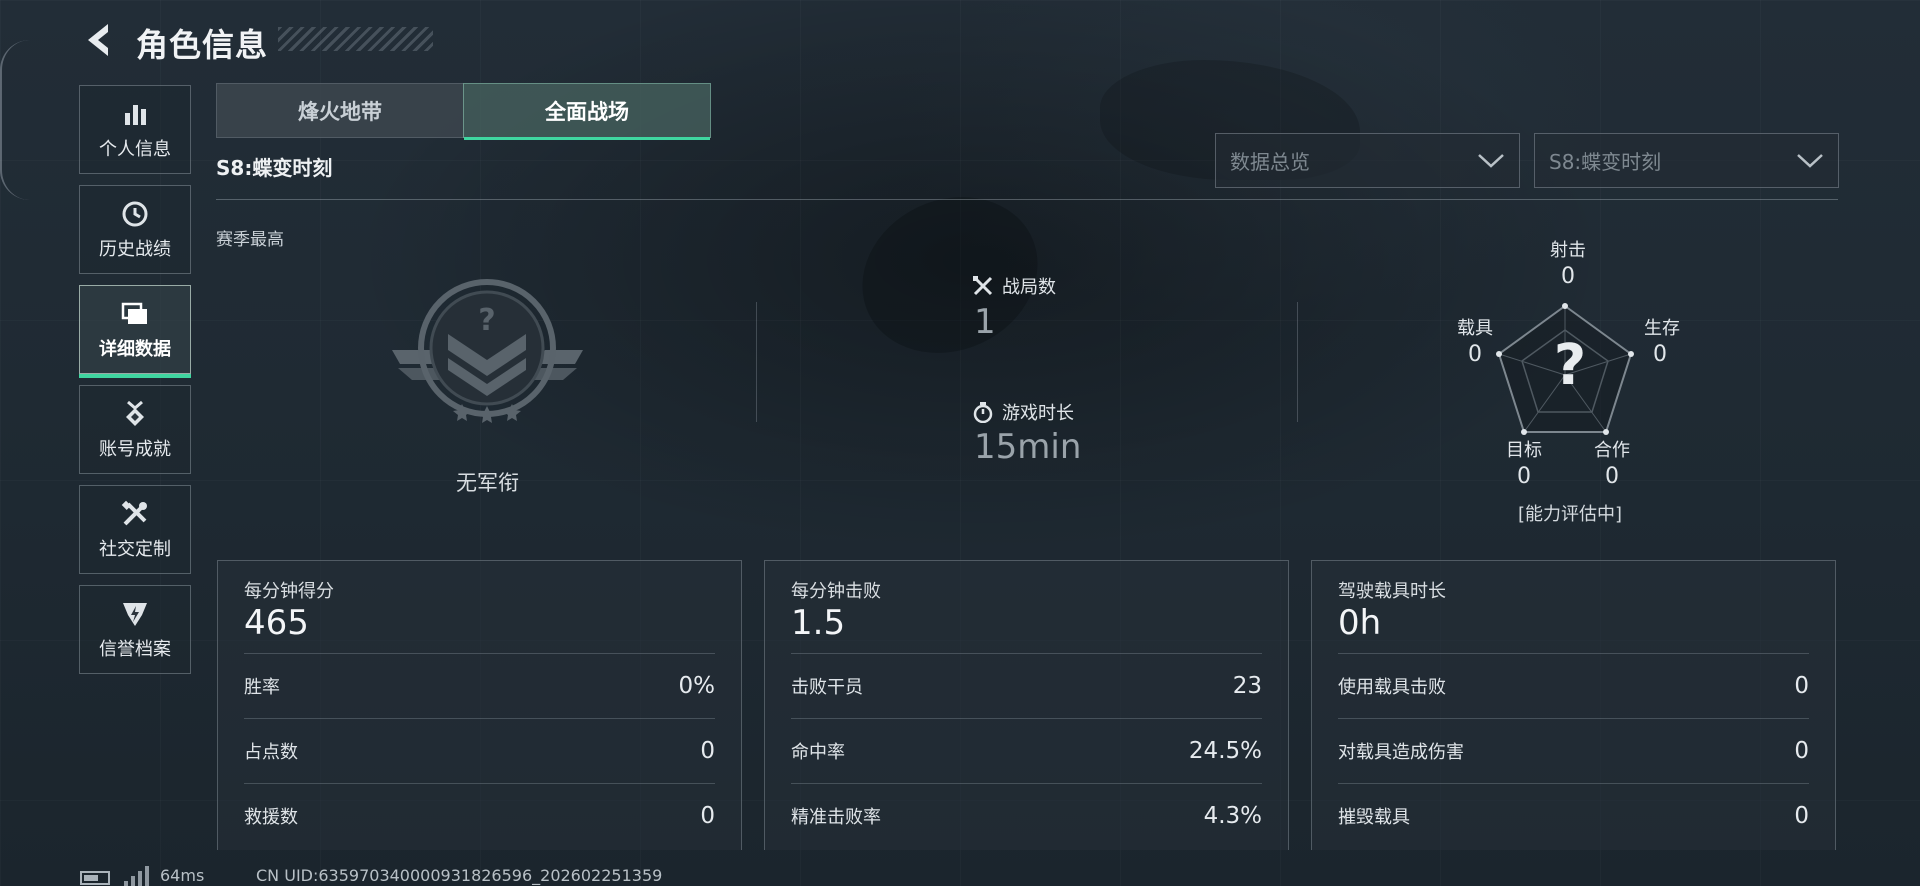 The image size is (1920, 886). What do you see at coordinates (98, 40) in the screenshot?
I see `back-arrow-icon` at bounding box center [98, 40].